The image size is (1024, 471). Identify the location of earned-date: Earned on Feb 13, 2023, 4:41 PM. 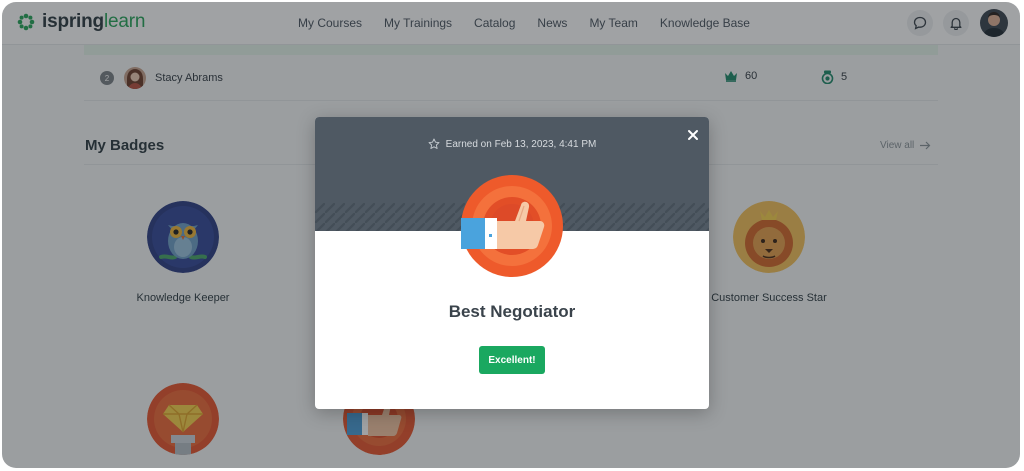
(512, 144).